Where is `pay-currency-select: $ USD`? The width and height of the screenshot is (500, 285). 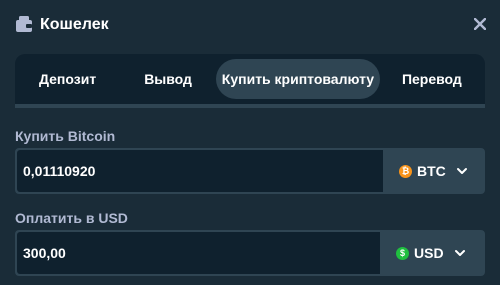 pay-currency-select: $ USD is located at coordinates (431, 253).